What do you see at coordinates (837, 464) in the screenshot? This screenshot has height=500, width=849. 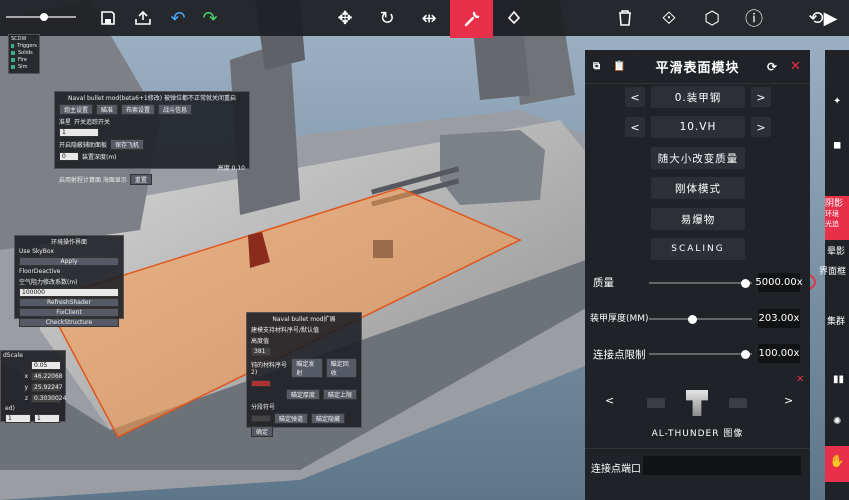 I see `hand-icon: ✋` at bounding box center [837, 464].